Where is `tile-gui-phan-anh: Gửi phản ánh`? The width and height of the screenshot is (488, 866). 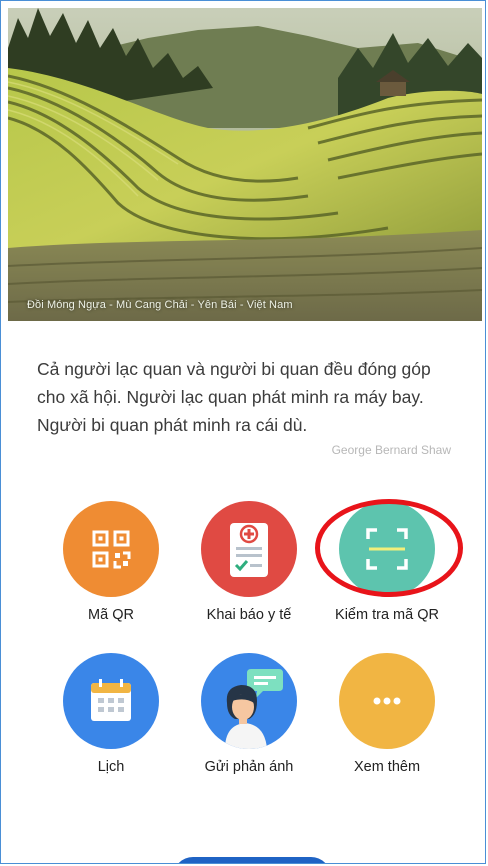 tile-gui-phan-anh: Gửi phản ánh is located at coordinates (249, 714).